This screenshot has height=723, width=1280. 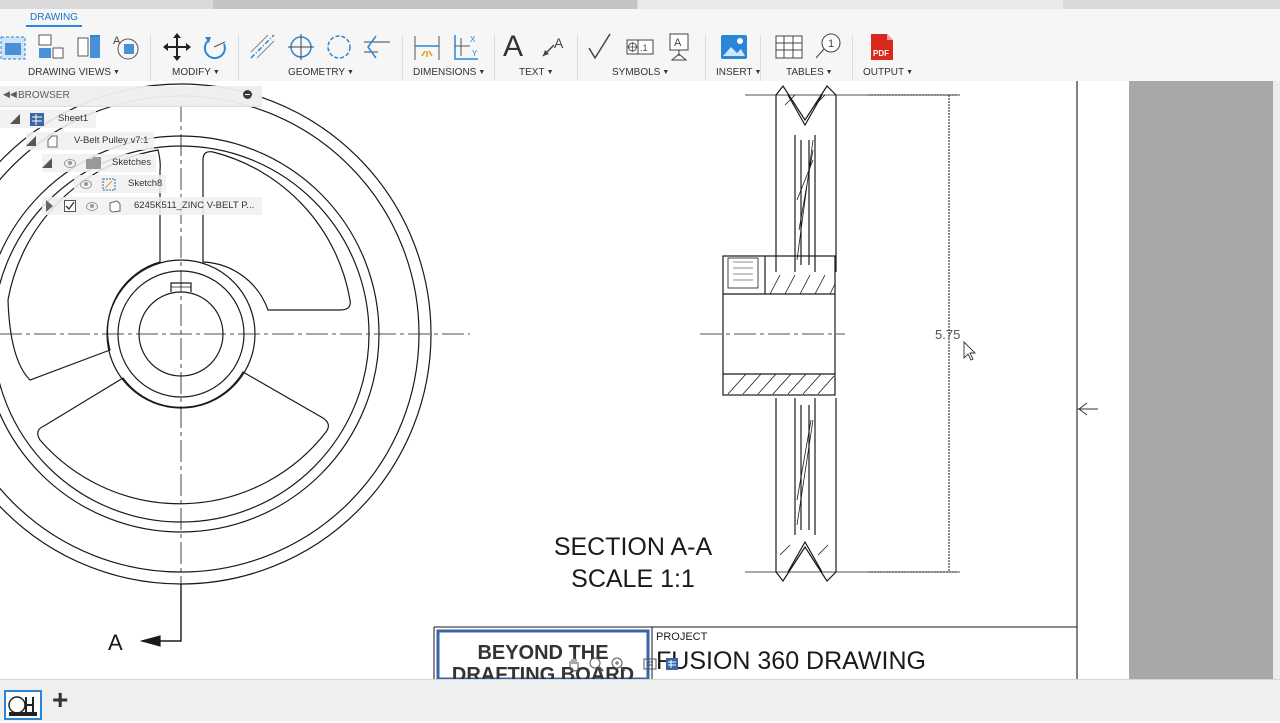 I want to click on svg-text: 1, so click(x=831, y=44).